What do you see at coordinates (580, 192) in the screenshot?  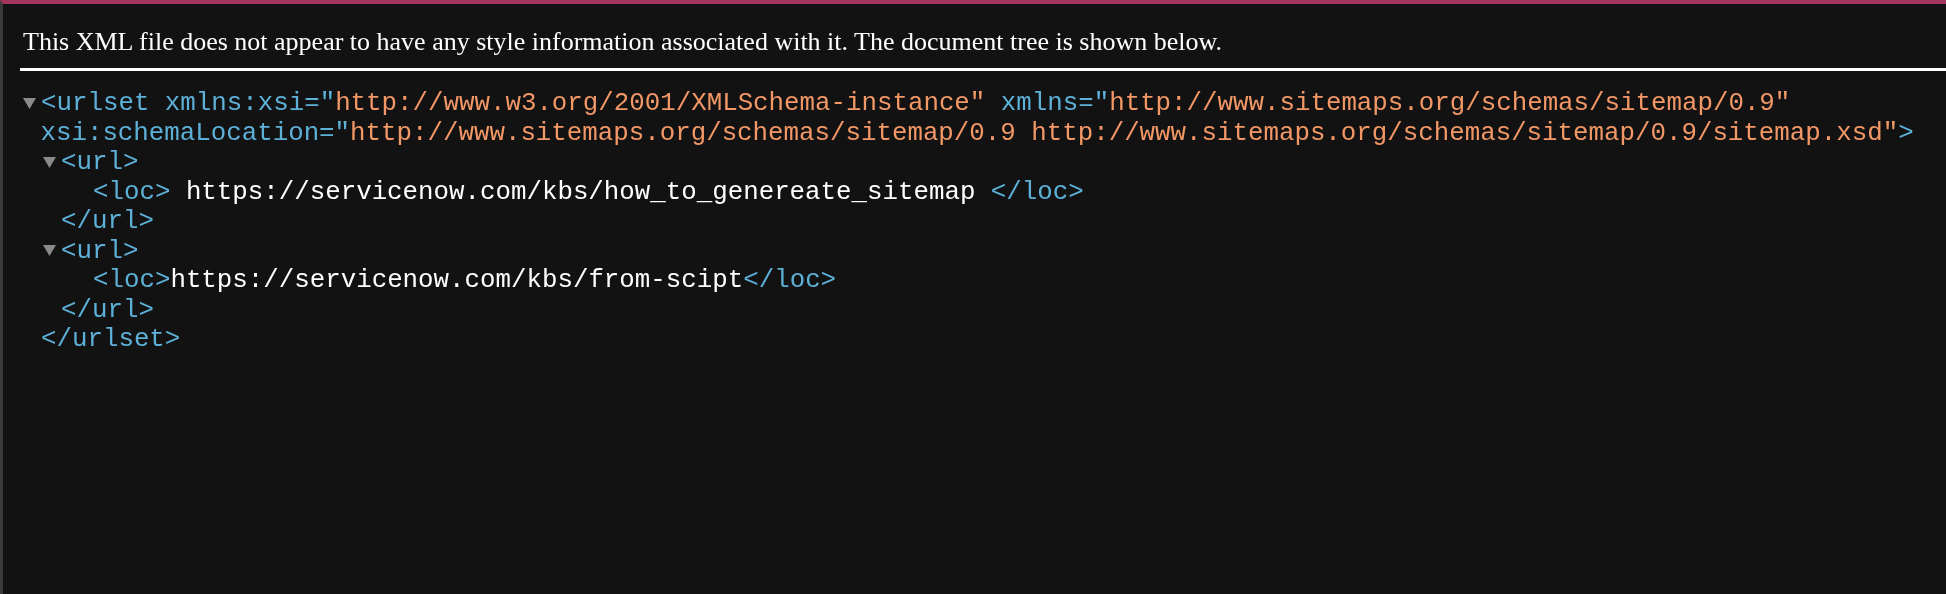 I see `text-content: https://servicenow.com/kbs/how_to_genereate_sitemap` at bounding box center [580, 192].